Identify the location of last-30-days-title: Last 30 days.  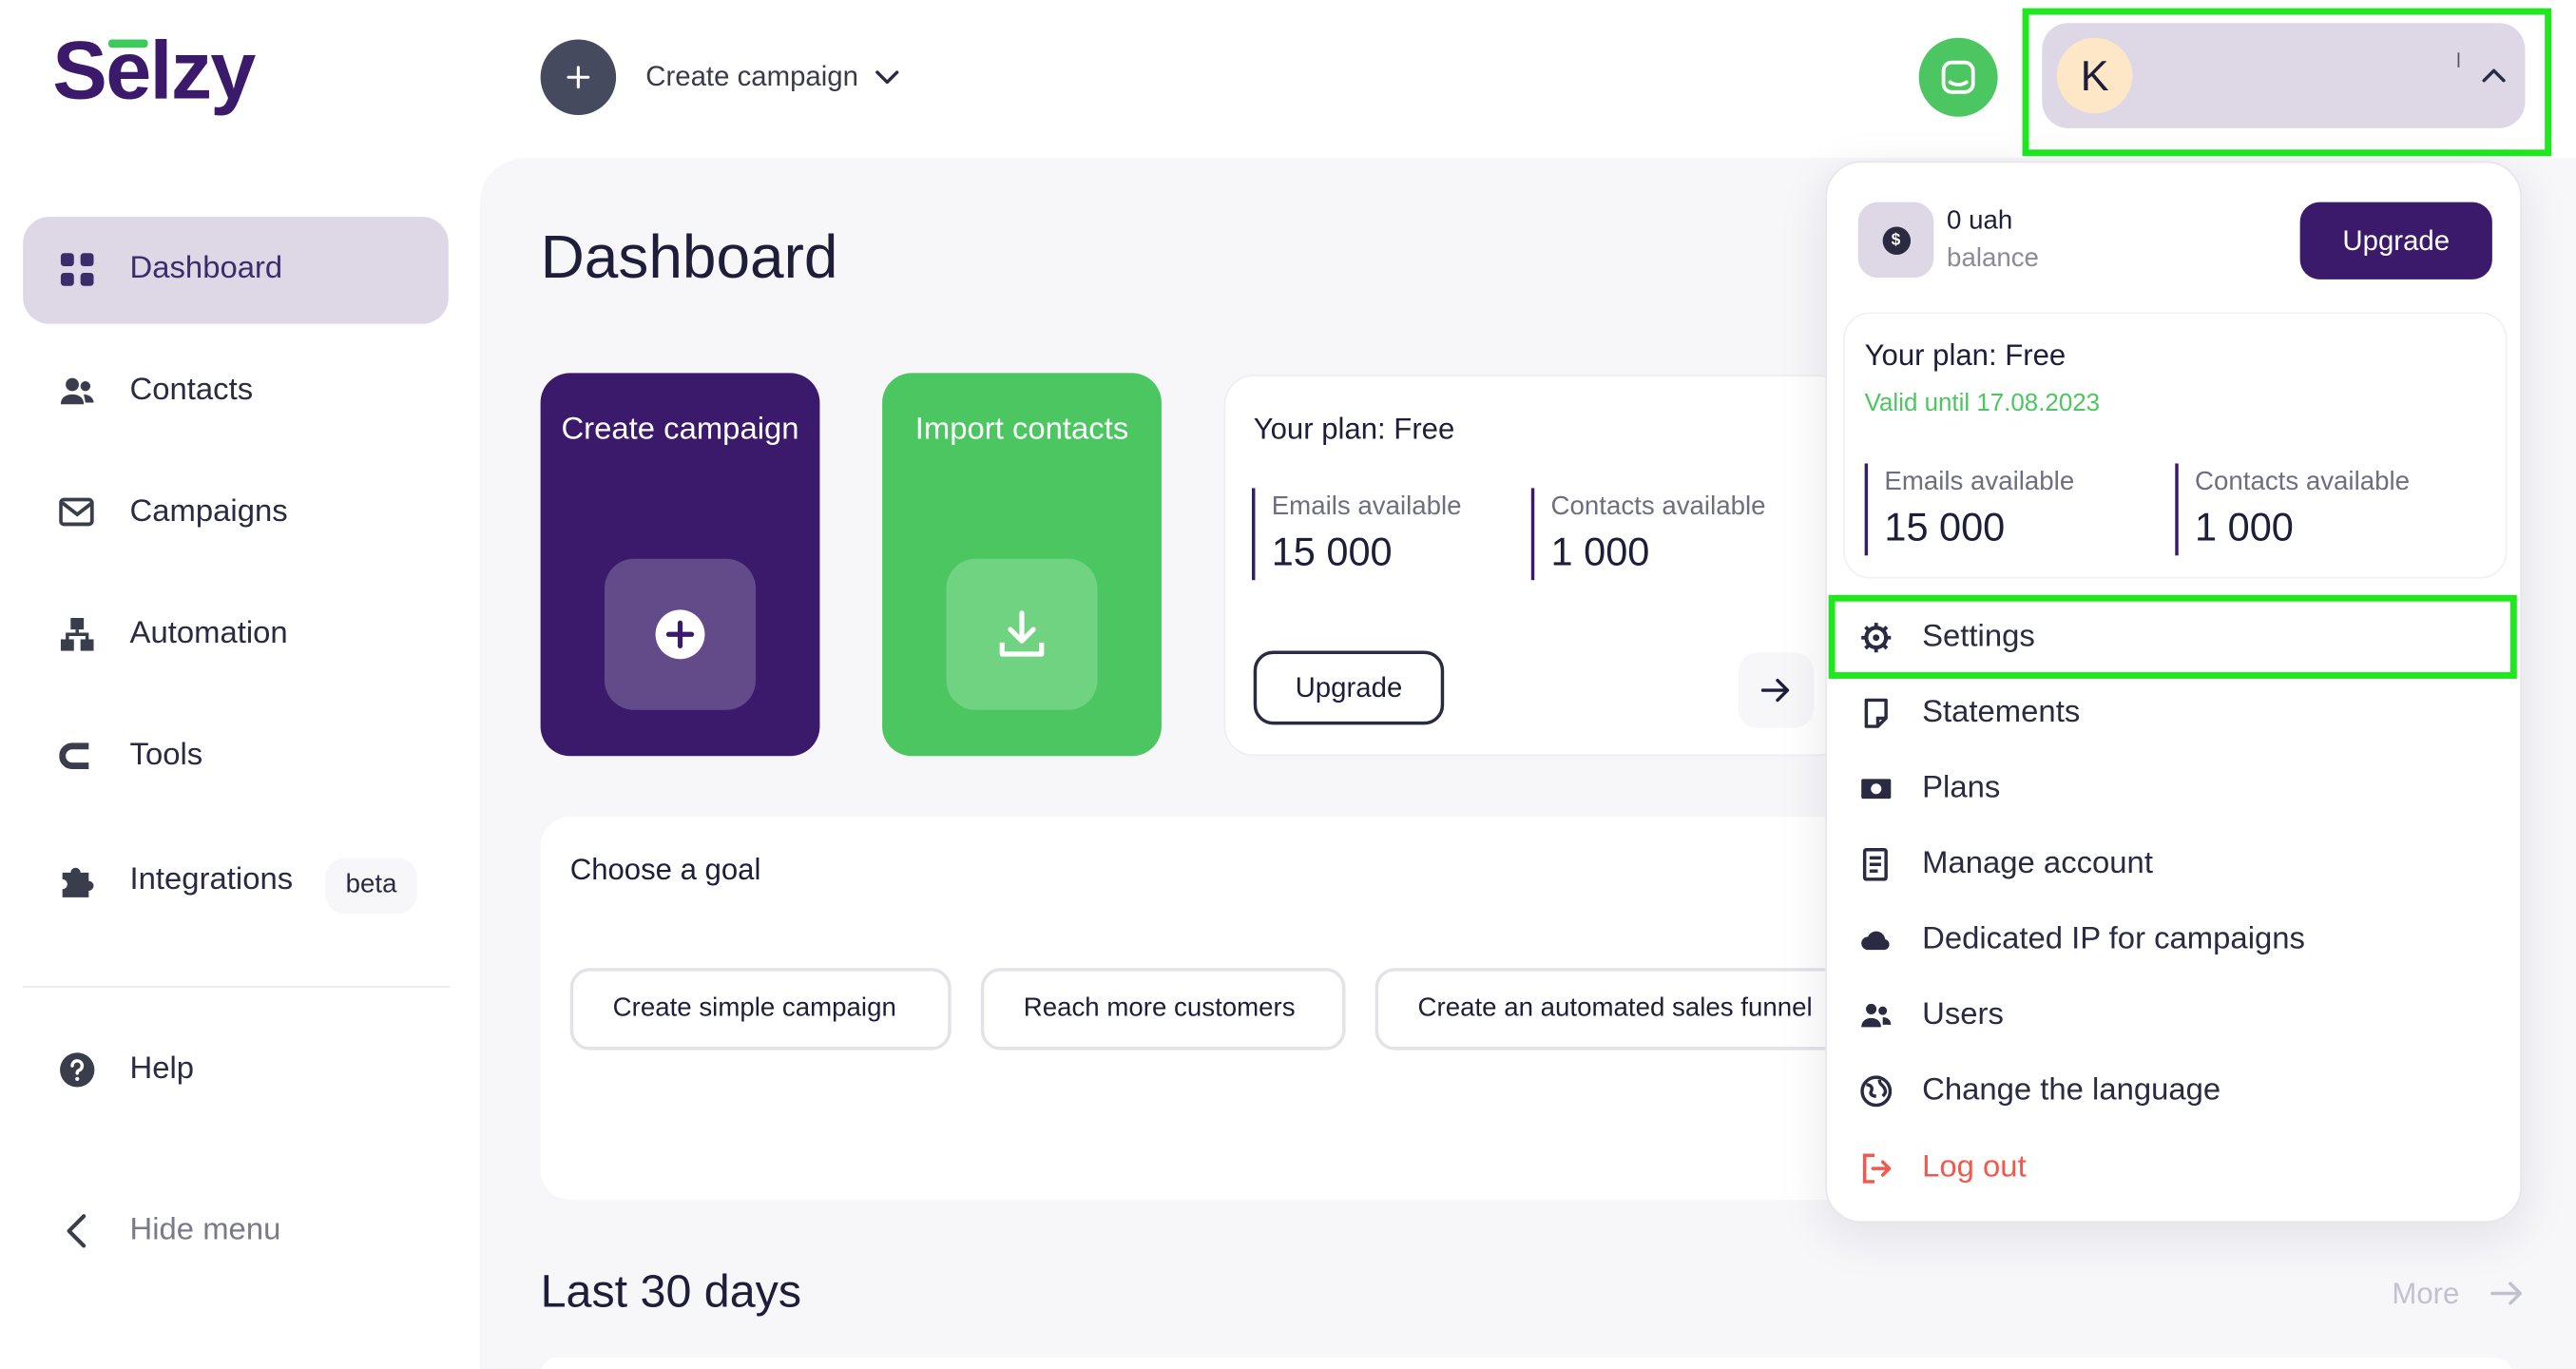
(671, 1291).